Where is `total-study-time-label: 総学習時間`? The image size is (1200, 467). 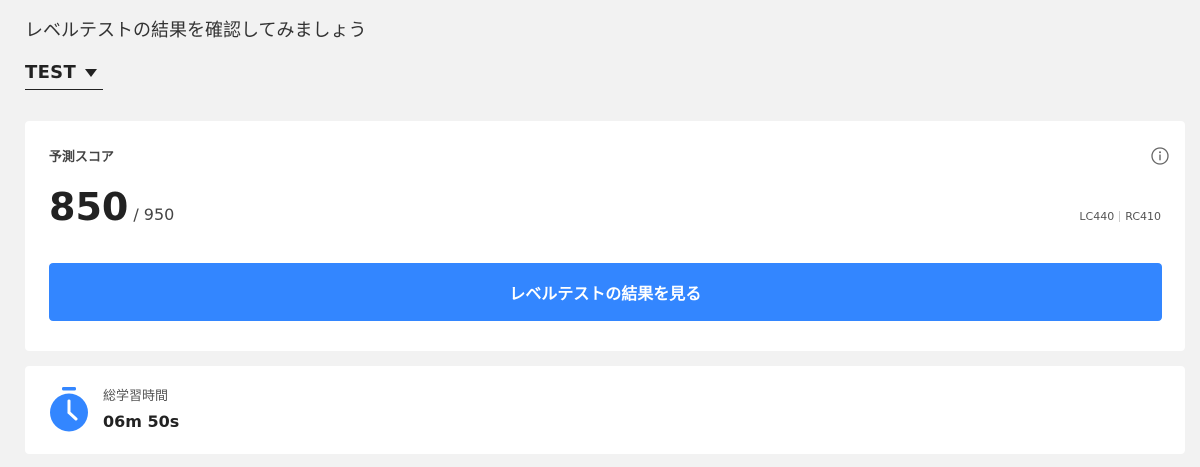
total-study-time-label: 総学習時間 is located at coordinates (136, 396).